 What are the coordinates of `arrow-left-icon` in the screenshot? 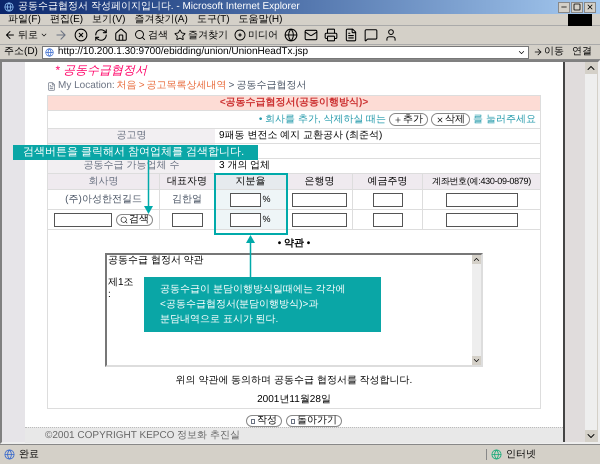 It's located at (10, 35).